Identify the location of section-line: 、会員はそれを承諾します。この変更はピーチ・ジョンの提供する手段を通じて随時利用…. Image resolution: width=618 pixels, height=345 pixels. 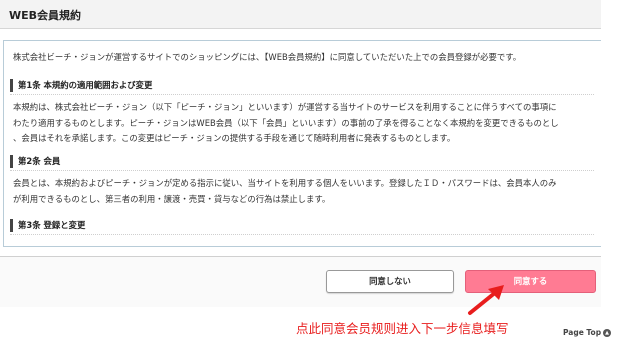
(234, 138).